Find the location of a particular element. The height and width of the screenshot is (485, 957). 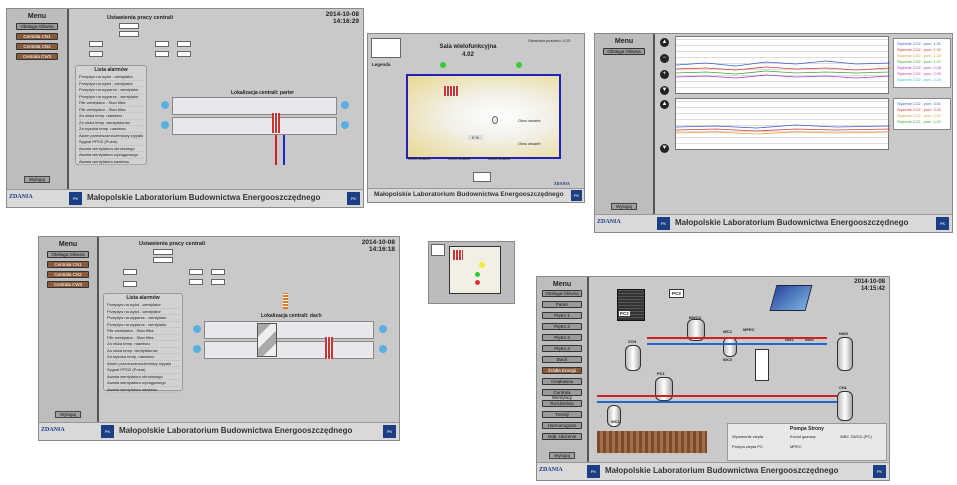

view-title: Lokalizacja centrali: dach is located at coordinates (291, 316).